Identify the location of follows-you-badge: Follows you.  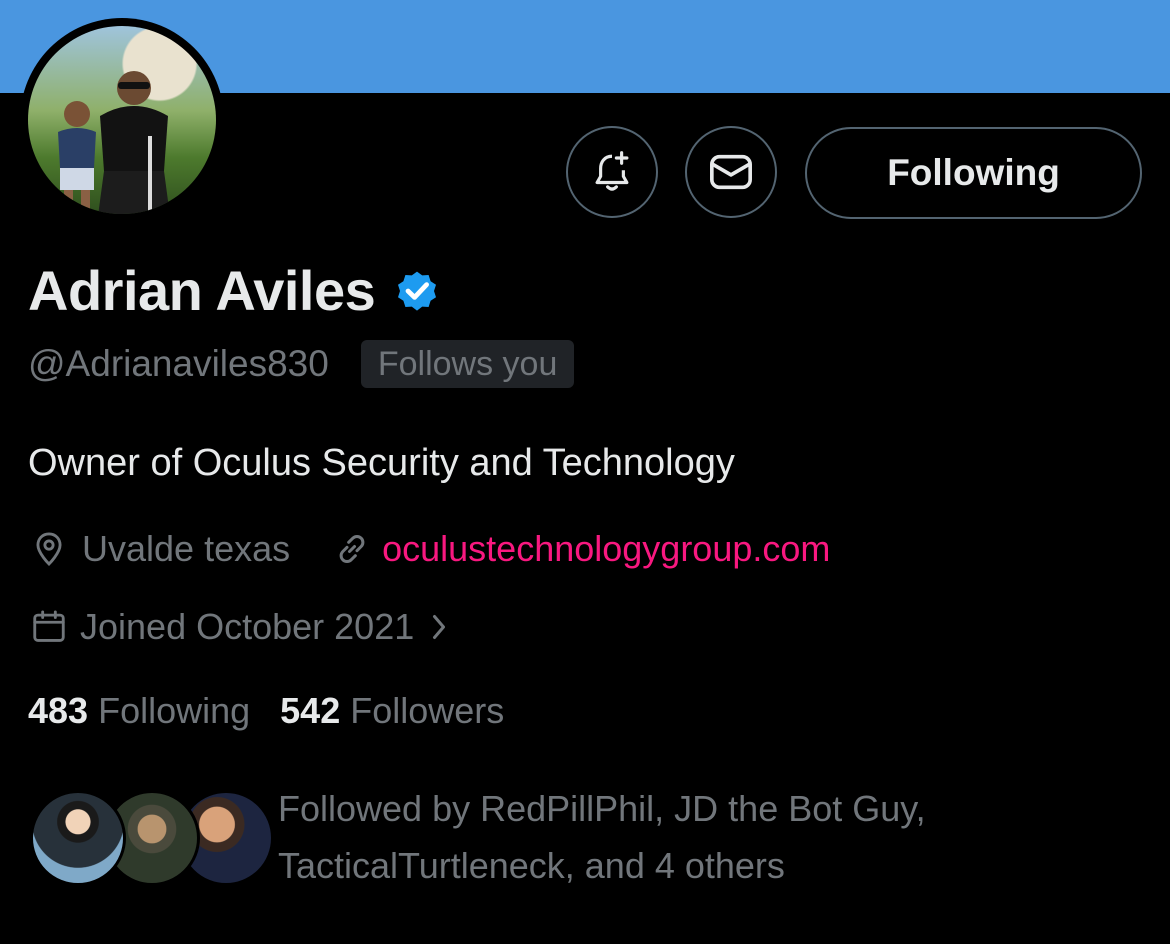
(467, 364).